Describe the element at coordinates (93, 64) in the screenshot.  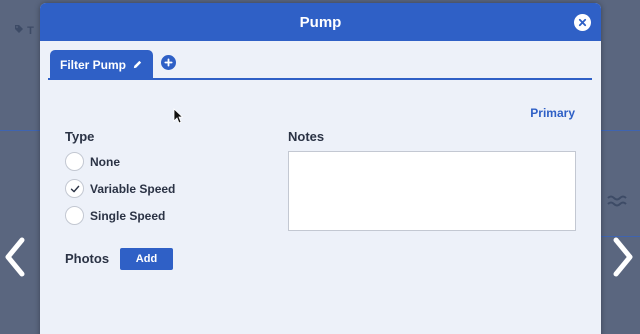
I see `tab-label: Filter Pump` at that location.